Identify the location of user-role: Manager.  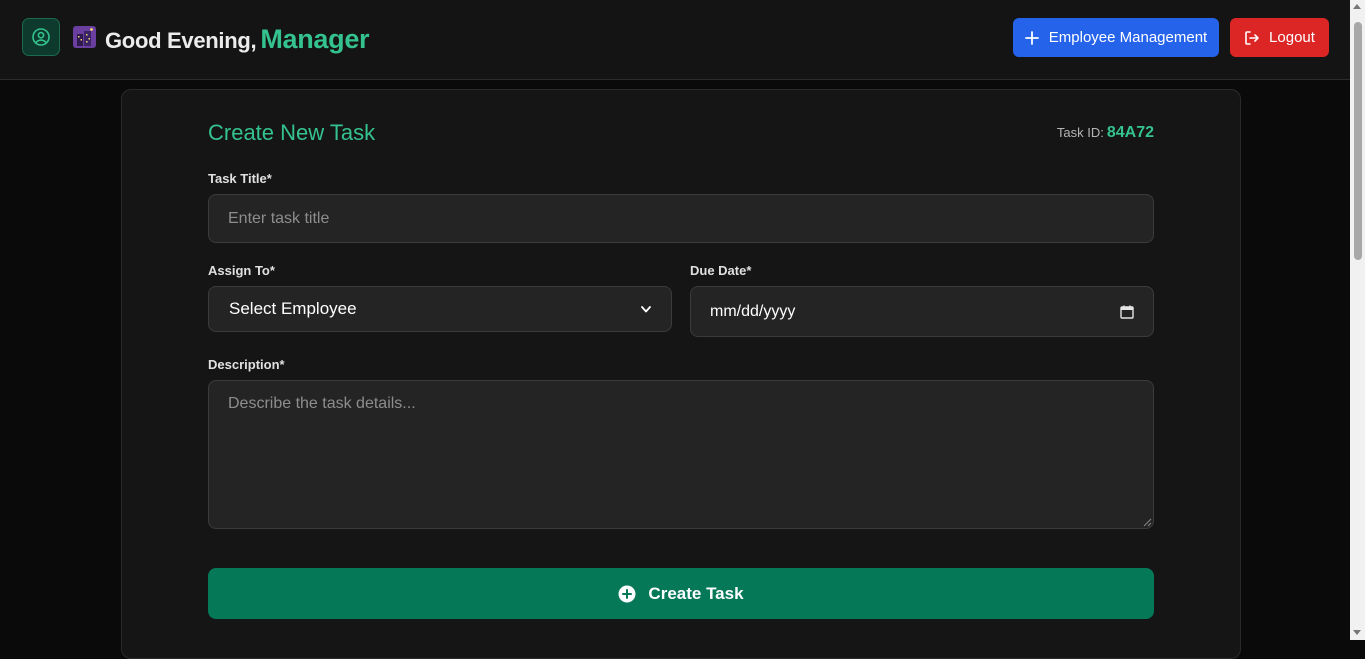
(315, 39).